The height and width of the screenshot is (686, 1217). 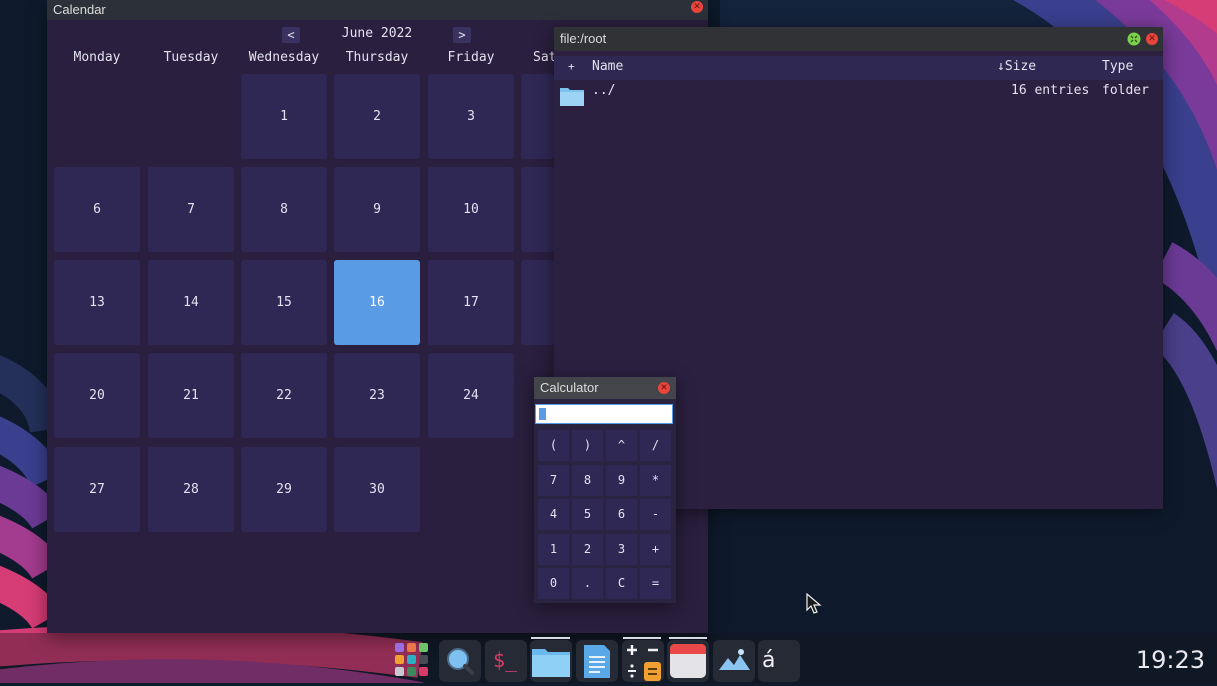 What do you see at coordinates (553, 480) in the screenshot?
I see `calc-key-7: 7` at bounding box center [553, 480].